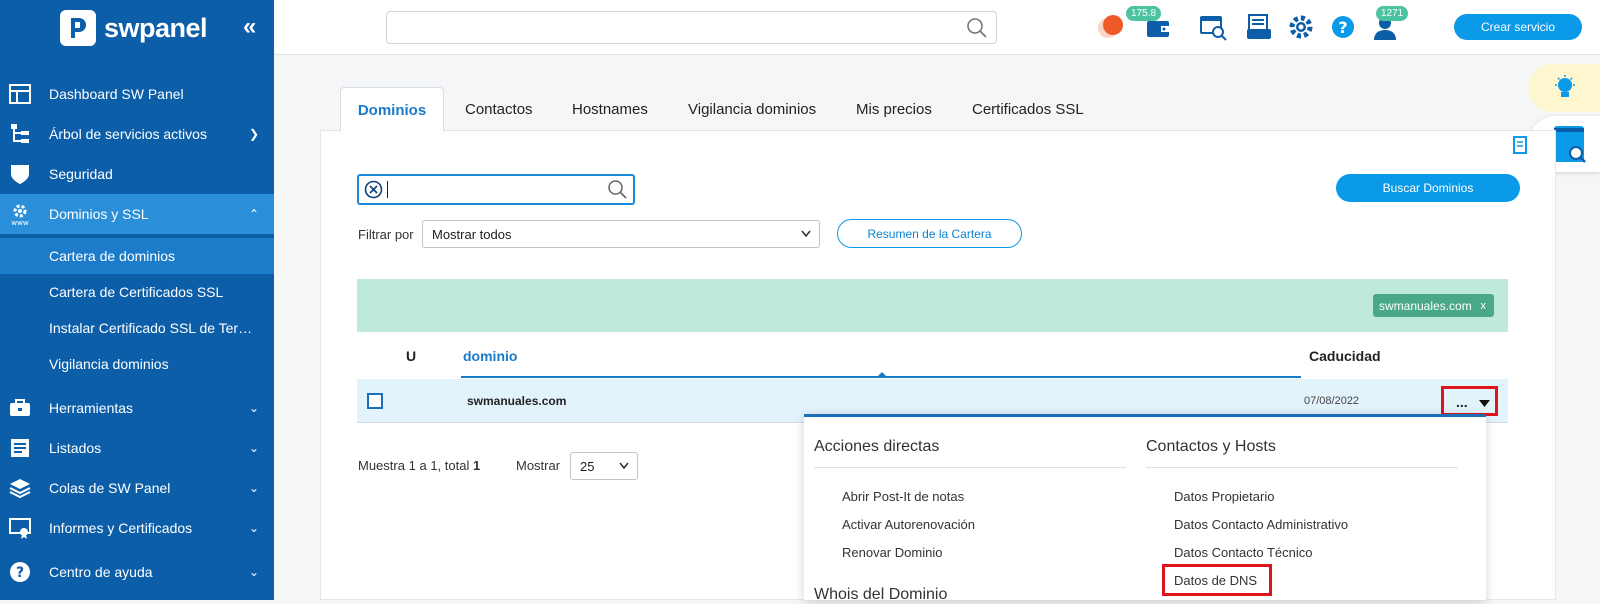  I want to click on sidebar-item-queues: Colas de SW Panel ⌄, so click(137, 488).